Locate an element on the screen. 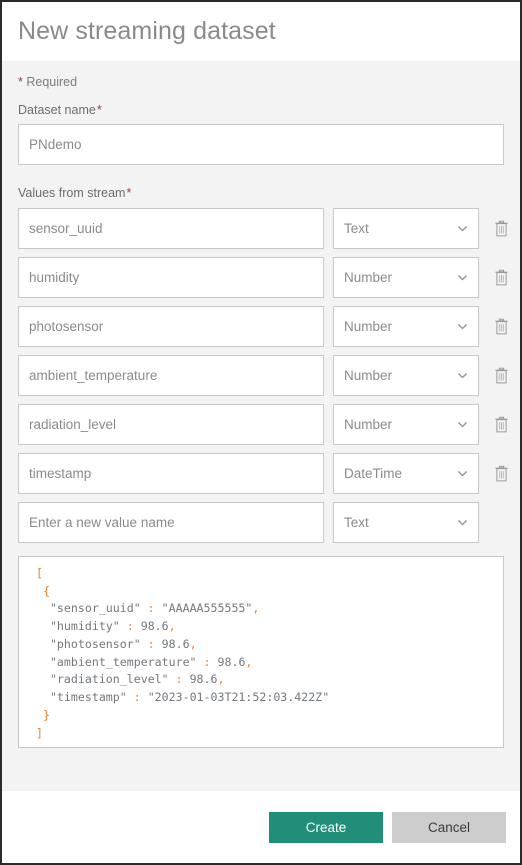  new-value-type-cell: Text is located at coordinates (406, 522).